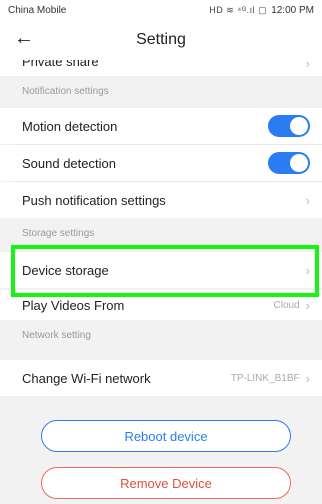  I want to click on row-push-notification-settings: Push notification settings ›, so click(161, 200).